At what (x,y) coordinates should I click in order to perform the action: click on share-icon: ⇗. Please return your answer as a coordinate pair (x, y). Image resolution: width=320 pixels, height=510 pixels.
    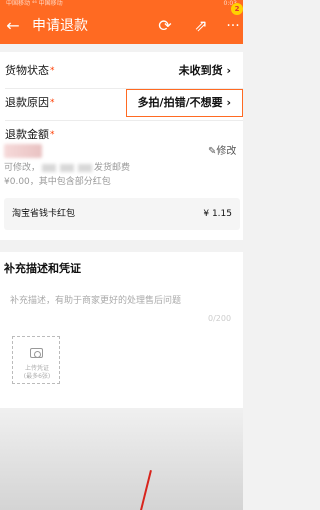
    Looking at the image, I should click on (201, 26).